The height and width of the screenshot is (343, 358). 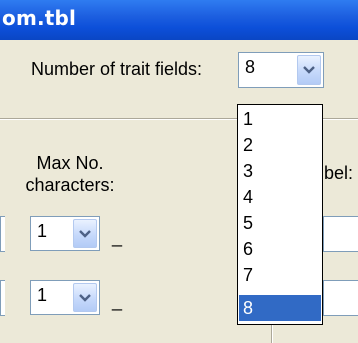 What do you see at coordinates (280, 119) in the screenshot?
I see `dropdown-option-1: 1` at bounding box center [280, 119].